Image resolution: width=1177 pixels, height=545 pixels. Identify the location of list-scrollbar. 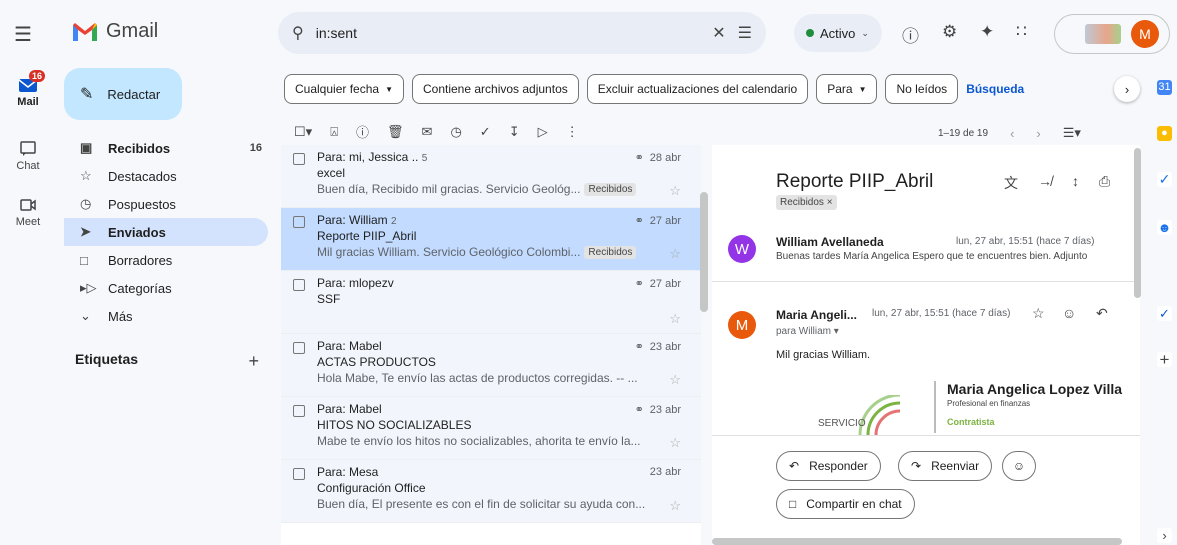
(704, 252).